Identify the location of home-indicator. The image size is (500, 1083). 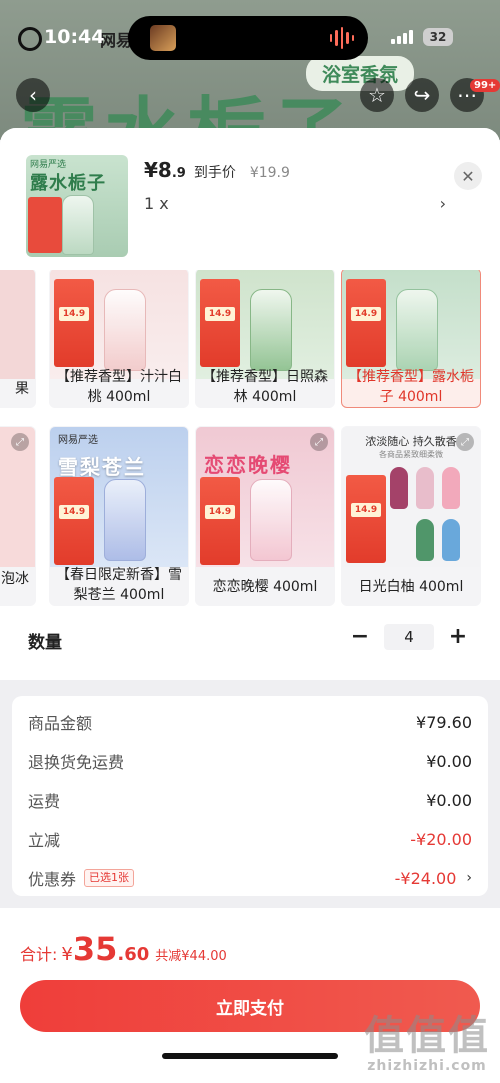
(250, 1056).